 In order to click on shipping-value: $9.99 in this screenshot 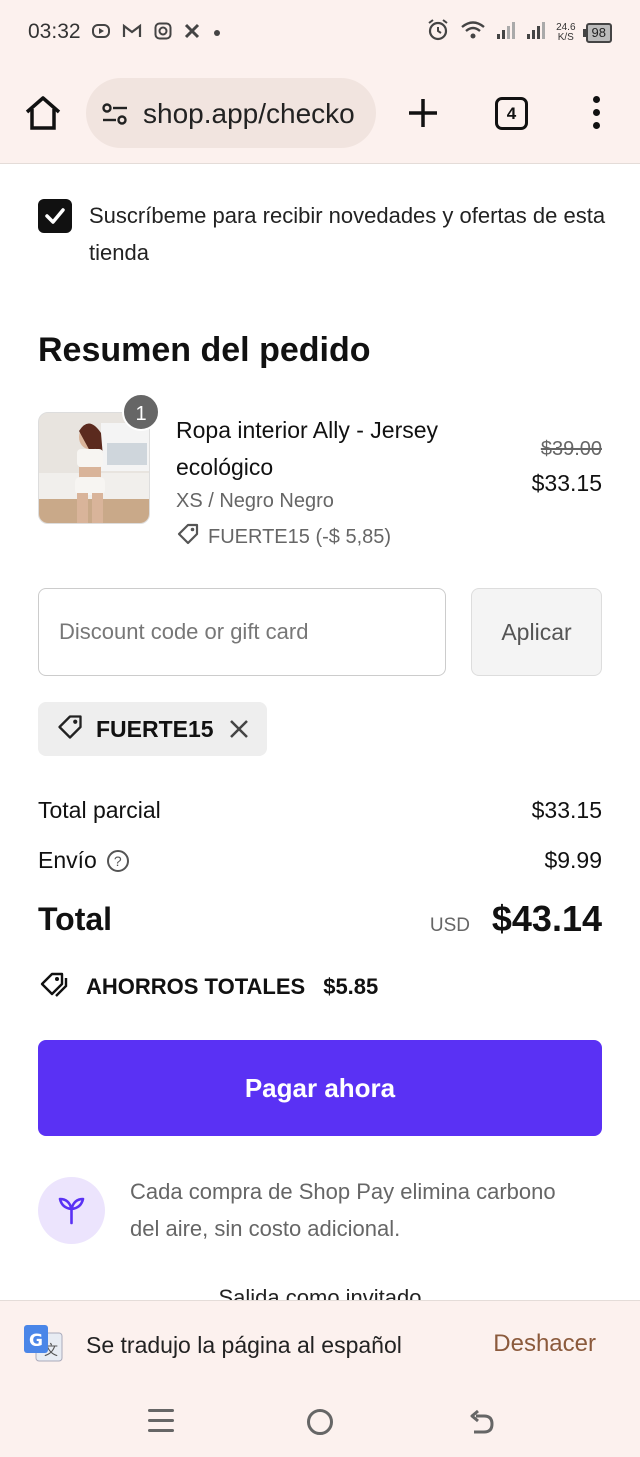, I will do `click(573, 860)`.